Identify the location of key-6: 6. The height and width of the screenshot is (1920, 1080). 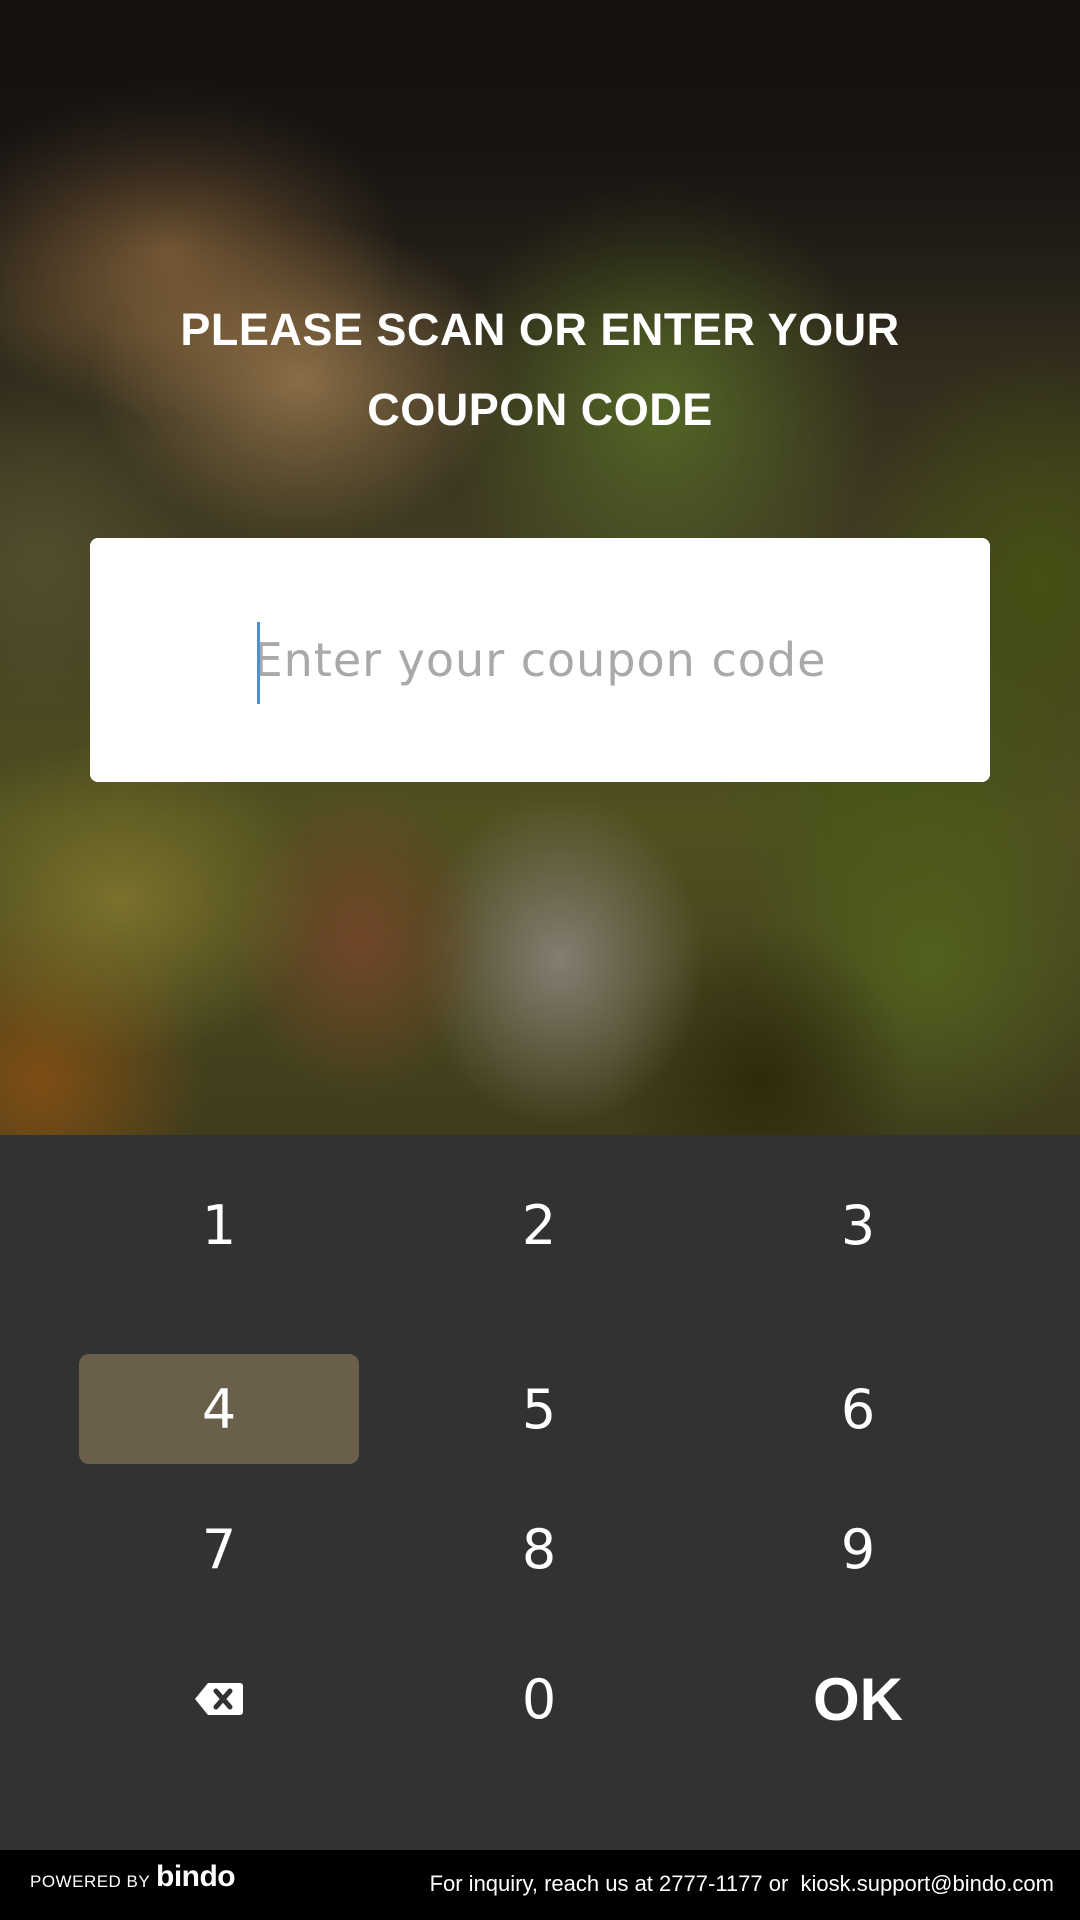
(858, 1409).